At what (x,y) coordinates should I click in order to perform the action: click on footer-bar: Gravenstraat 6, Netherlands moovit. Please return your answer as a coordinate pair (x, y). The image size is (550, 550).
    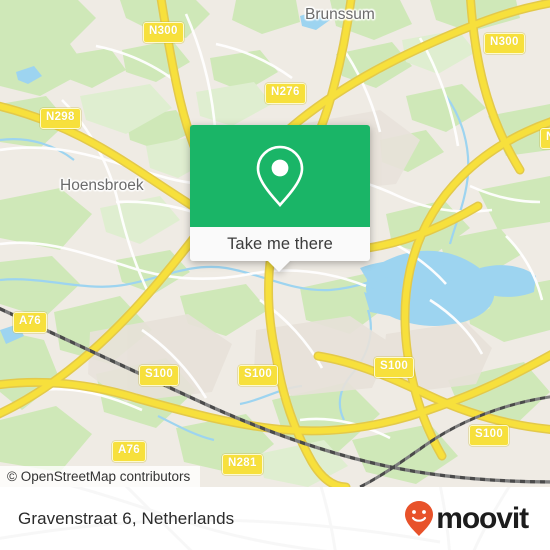
    Looking at the image, I should click on (275, 518).